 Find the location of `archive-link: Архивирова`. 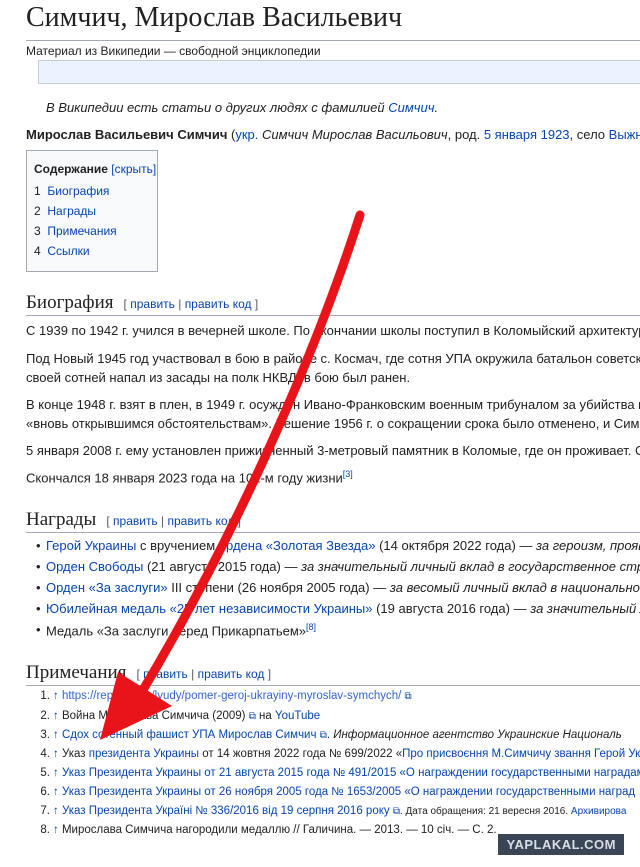

archive-link: Архивирова is located at coordinates (599, 811).